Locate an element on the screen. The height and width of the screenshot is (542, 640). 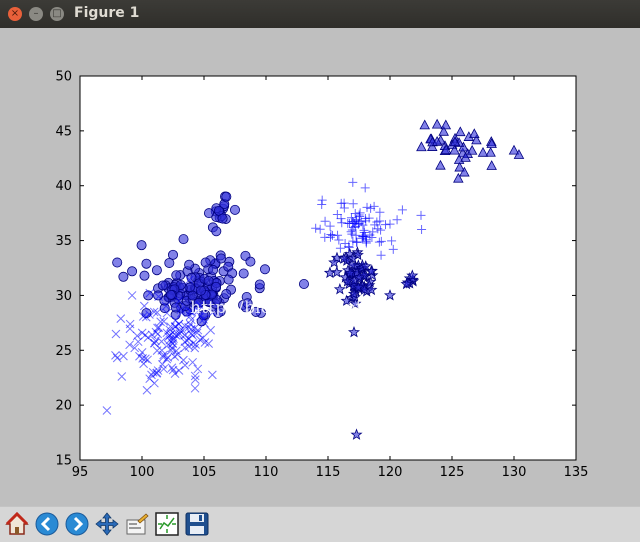
y-tick-label: 15 is located at coordinates (63, 461).